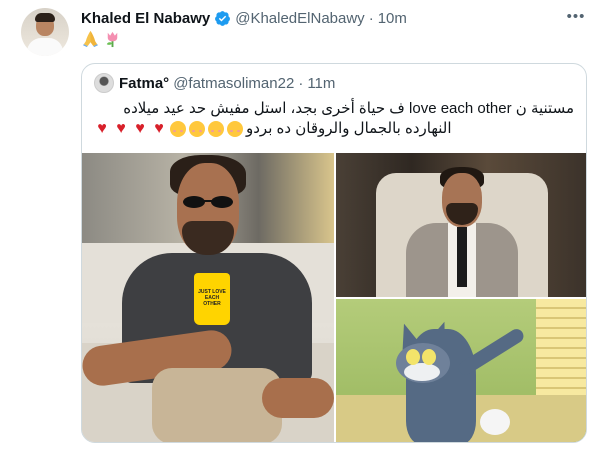 The height and width of the screenshot is (450, 605). What do you see at coordinates (461, 225) in the screenshot?
I see `photo-man-in-suit` at bounding box center [461, 225].